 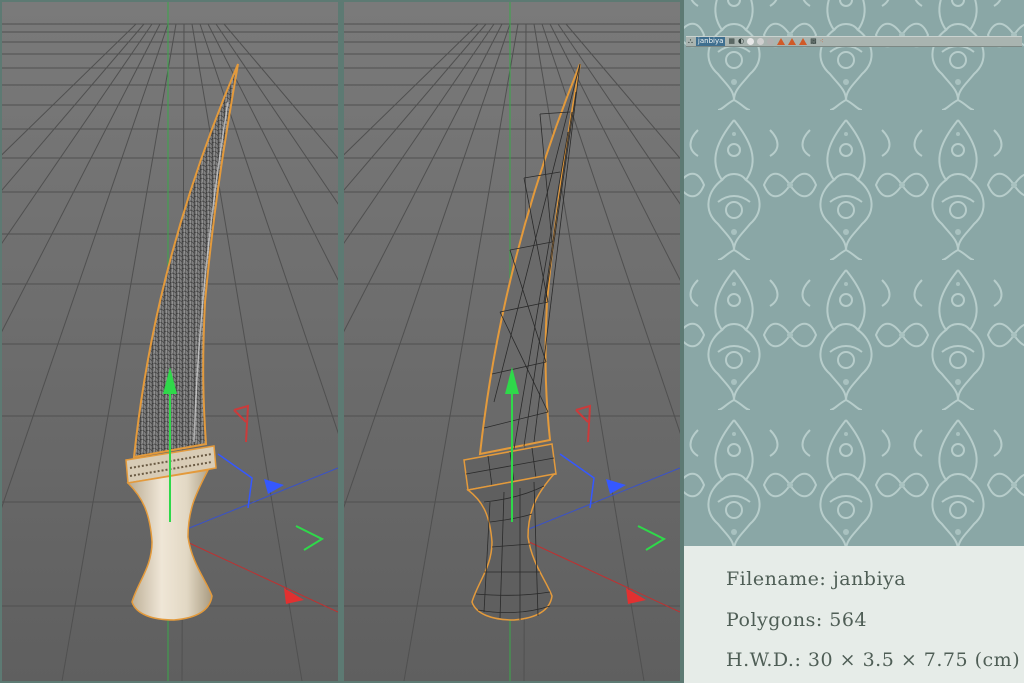 I want to click on dots-icon: ⁖, so click(x=822, y=41).